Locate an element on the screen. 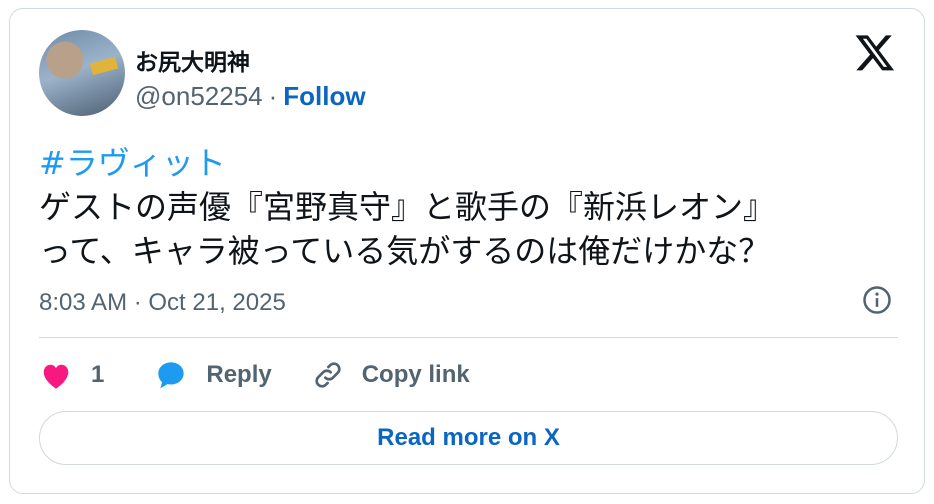 This screenshot has height=504, width=934. x-logo-icon is located at coordinates (875, 52).